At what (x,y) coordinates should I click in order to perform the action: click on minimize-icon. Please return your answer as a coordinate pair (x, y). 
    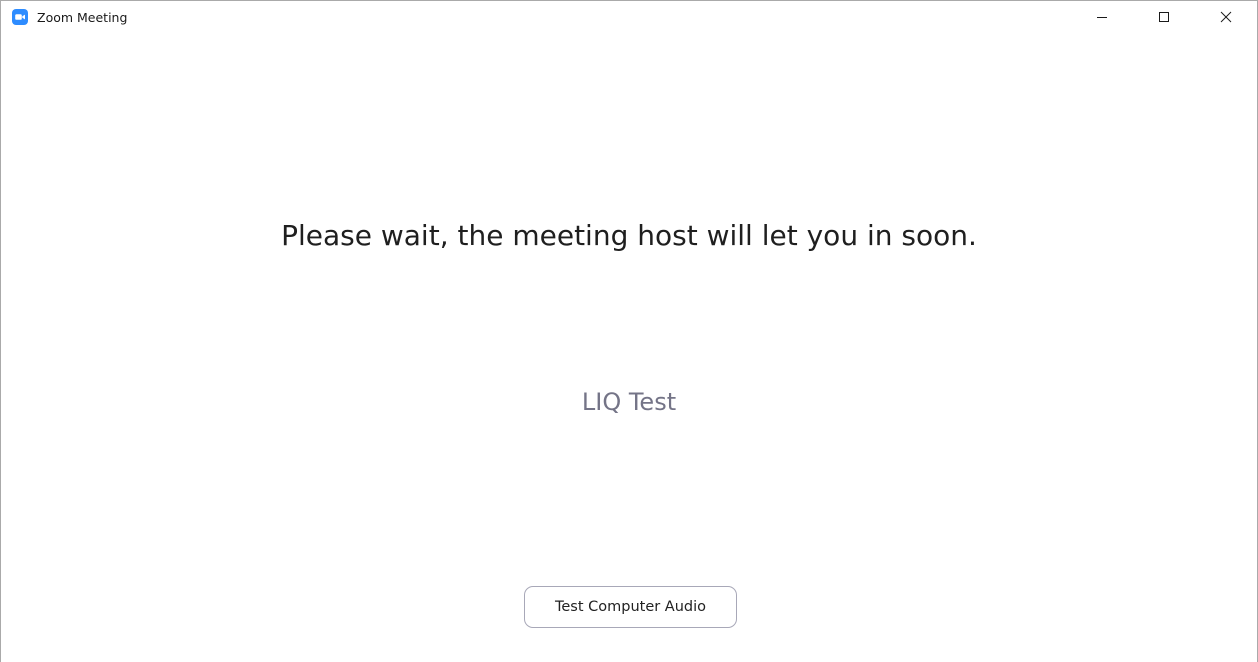
    Looking at the image, I should click on (1102, 17).